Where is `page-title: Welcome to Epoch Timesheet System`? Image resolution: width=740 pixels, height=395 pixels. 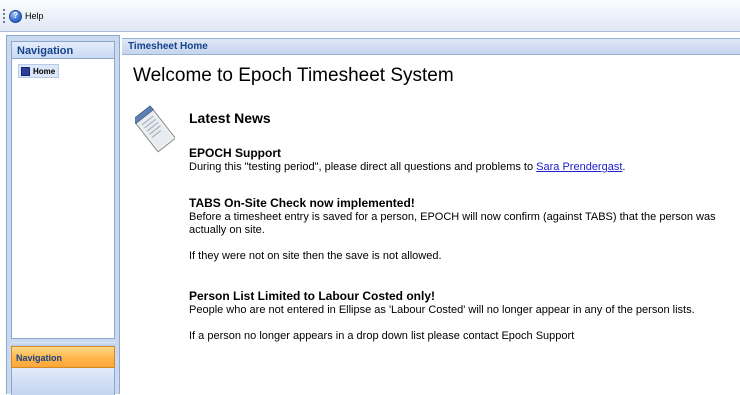
page-title: Welcome to Epoch Timesheet System is located at coordinates (293, 75).